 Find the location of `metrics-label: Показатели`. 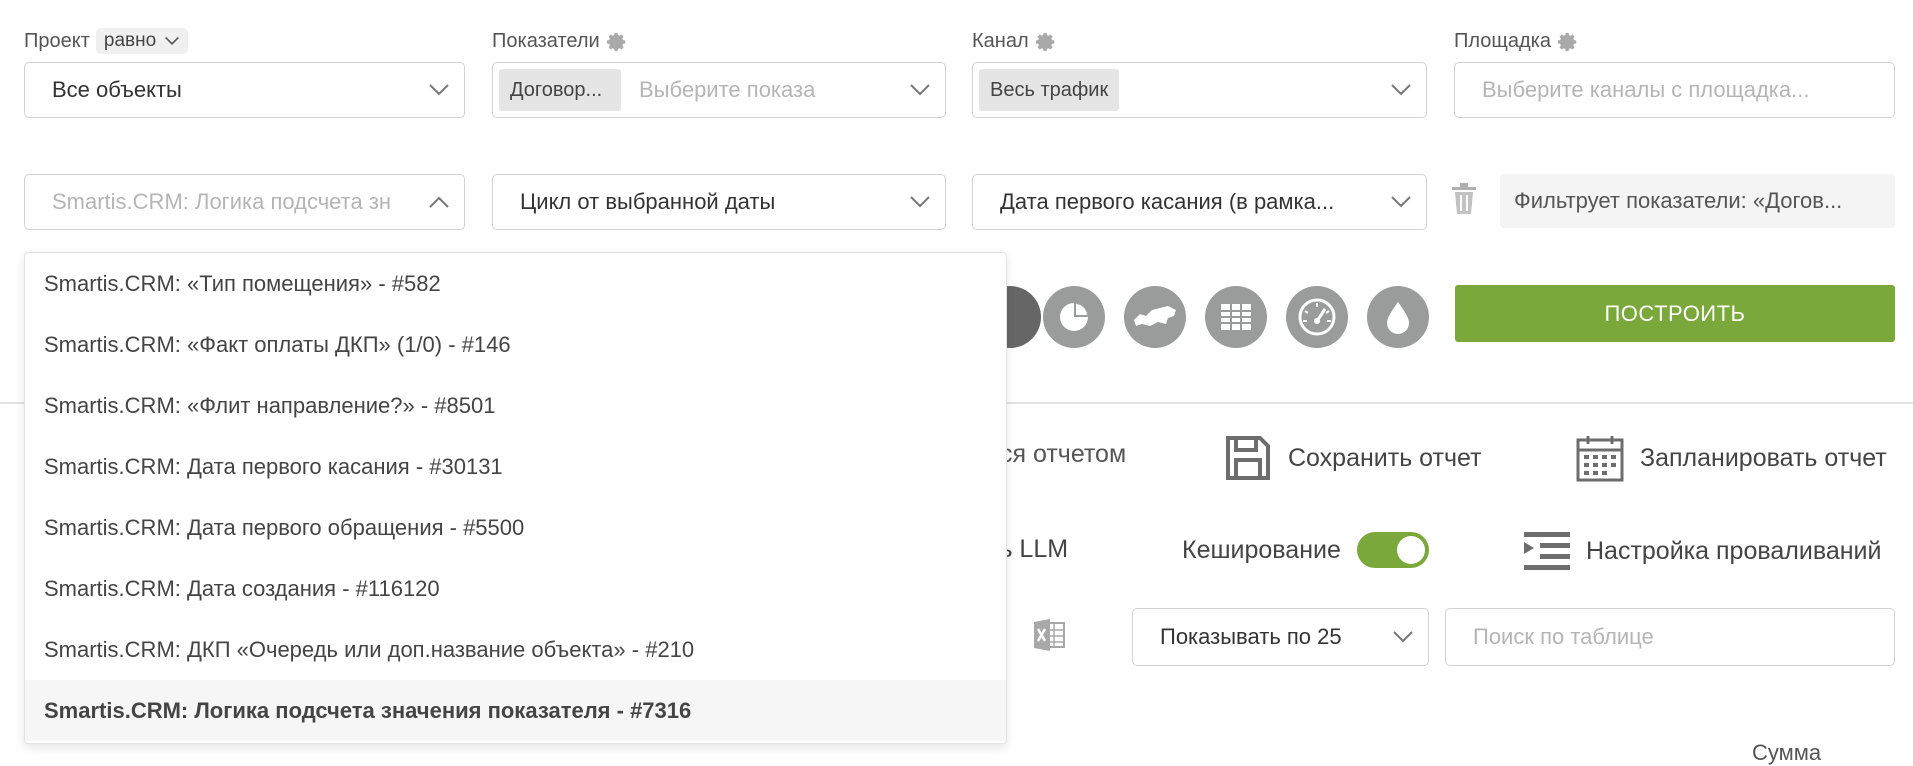

metrics-label: Показатели is located at coordinates (560, 41).